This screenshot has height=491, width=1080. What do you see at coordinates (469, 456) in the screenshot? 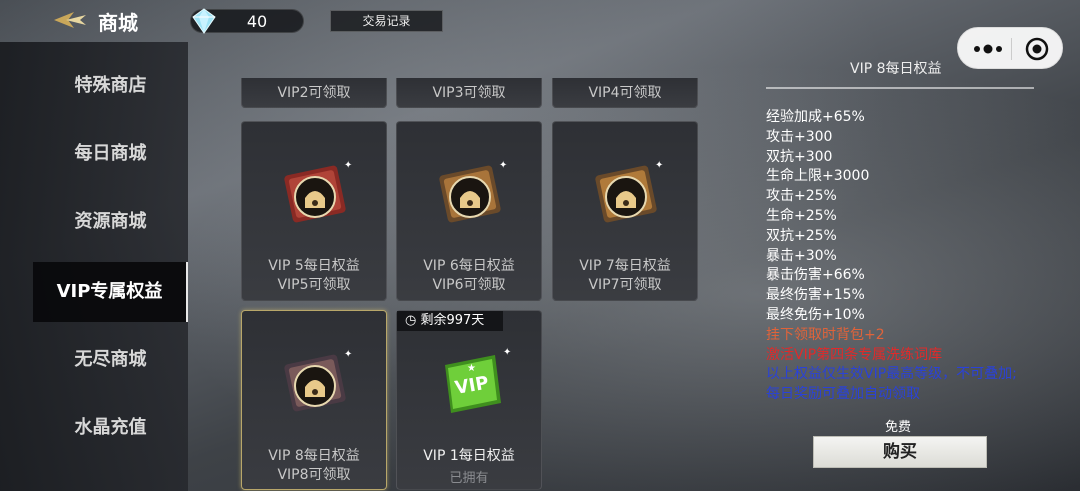
I see `card-title: VIP 1每日权益` at bounding box center [469, 456].